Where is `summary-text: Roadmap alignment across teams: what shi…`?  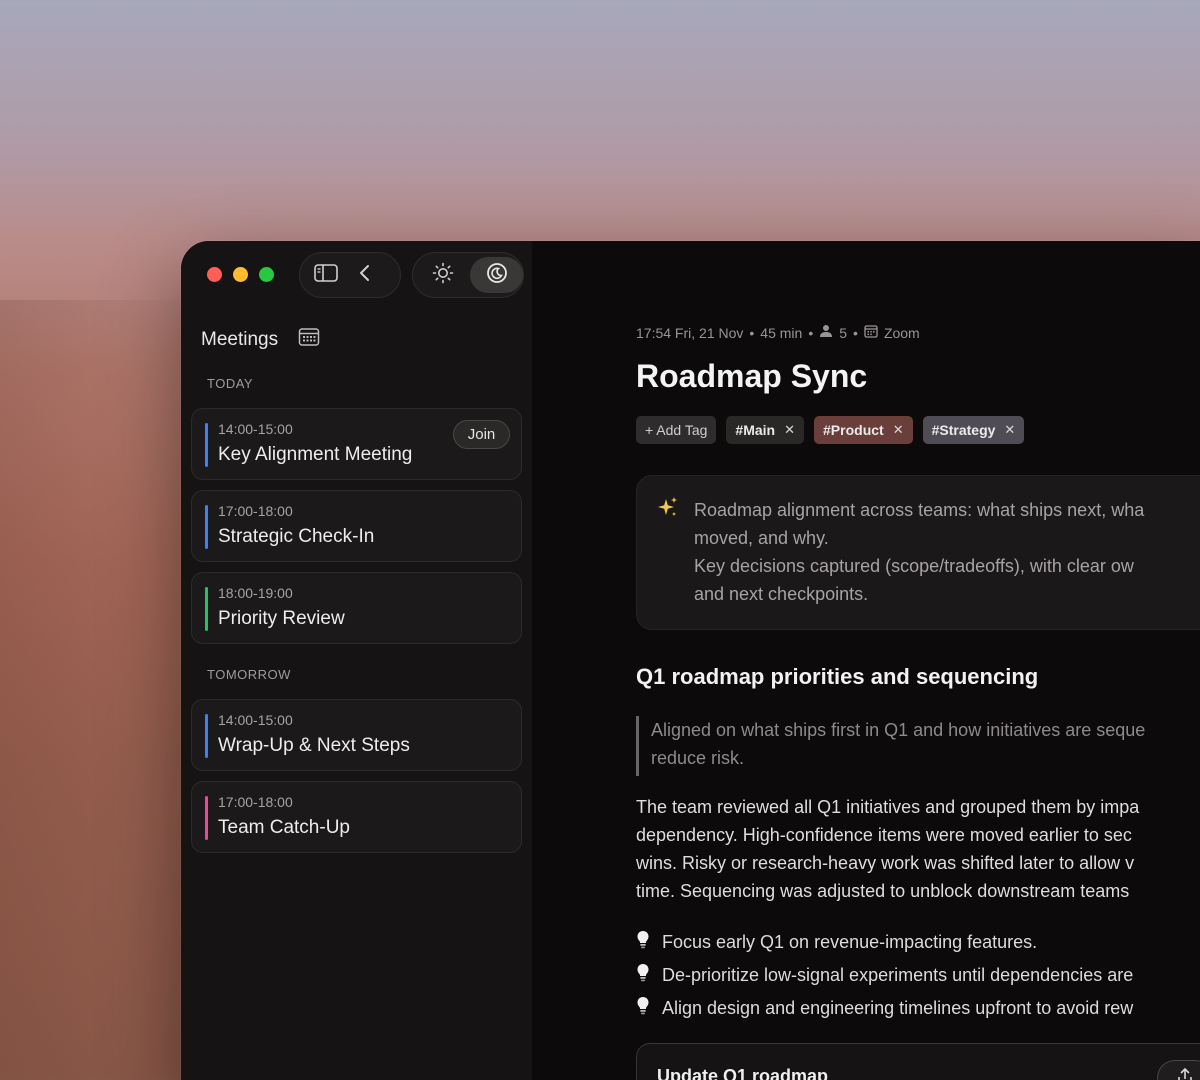
summary-text: Roadmap alignment across teams: what shi… is located at coordinates (919, 552).